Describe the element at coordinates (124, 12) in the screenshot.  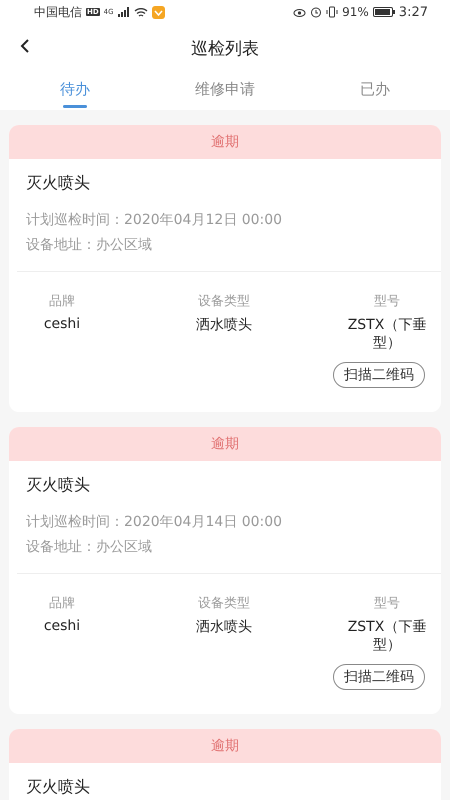
I see `signal-icon` at that location.